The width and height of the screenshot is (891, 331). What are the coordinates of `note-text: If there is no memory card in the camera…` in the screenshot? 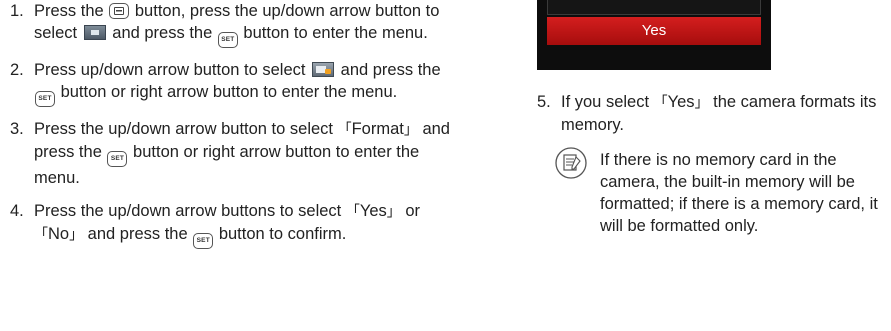 It's located at (739, 193).